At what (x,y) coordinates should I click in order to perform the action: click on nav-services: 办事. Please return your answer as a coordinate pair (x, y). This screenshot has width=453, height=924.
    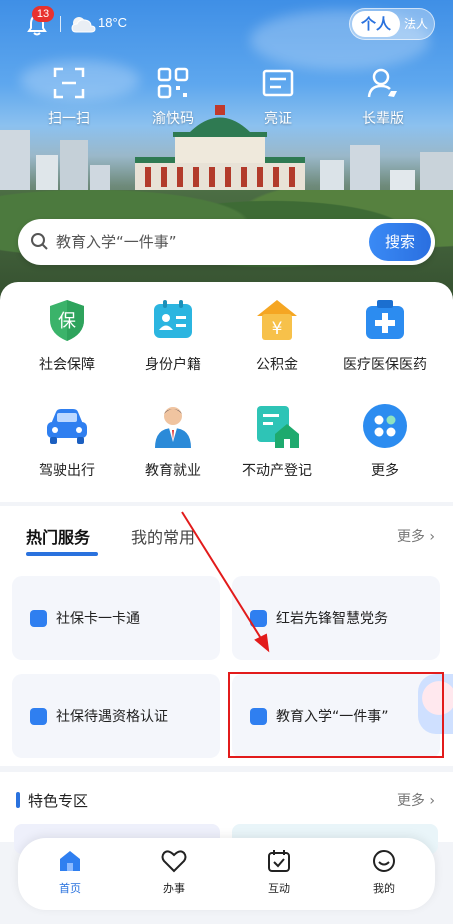
    Looking at the image, I should click on (174, 872).